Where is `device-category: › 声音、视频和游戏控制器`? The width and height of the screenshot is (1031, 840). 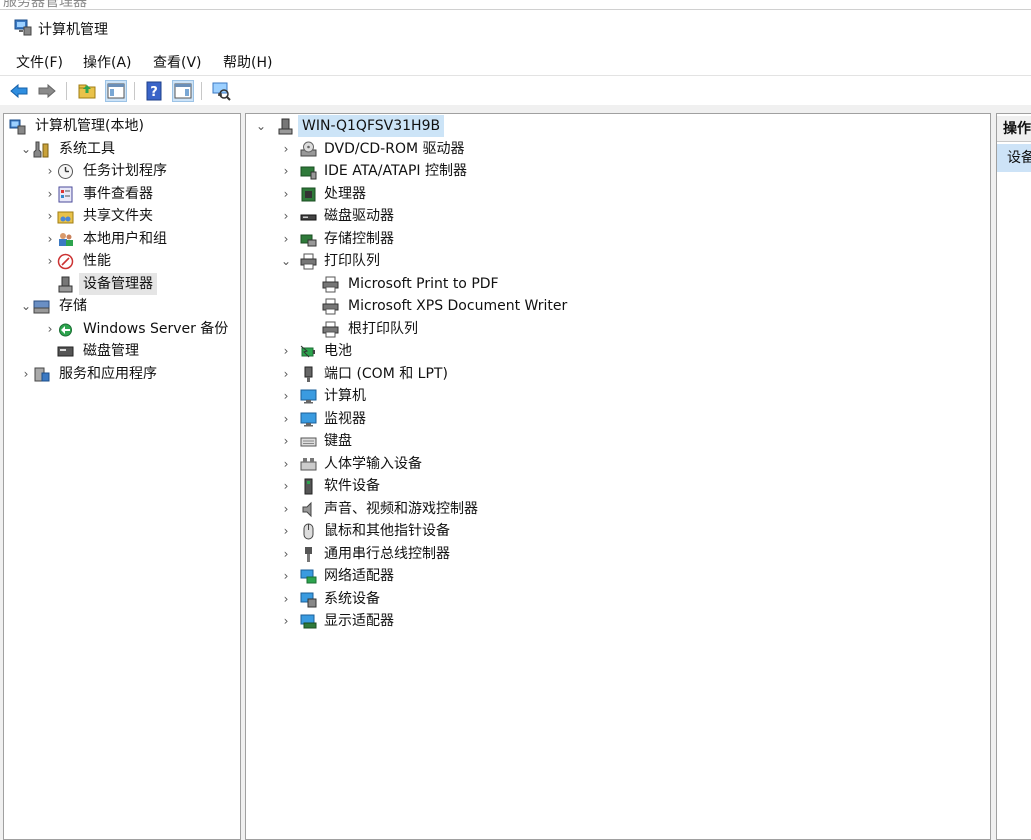
device-category: › 声音、视频和游戏控制器 is located at coordinates (616, 509).